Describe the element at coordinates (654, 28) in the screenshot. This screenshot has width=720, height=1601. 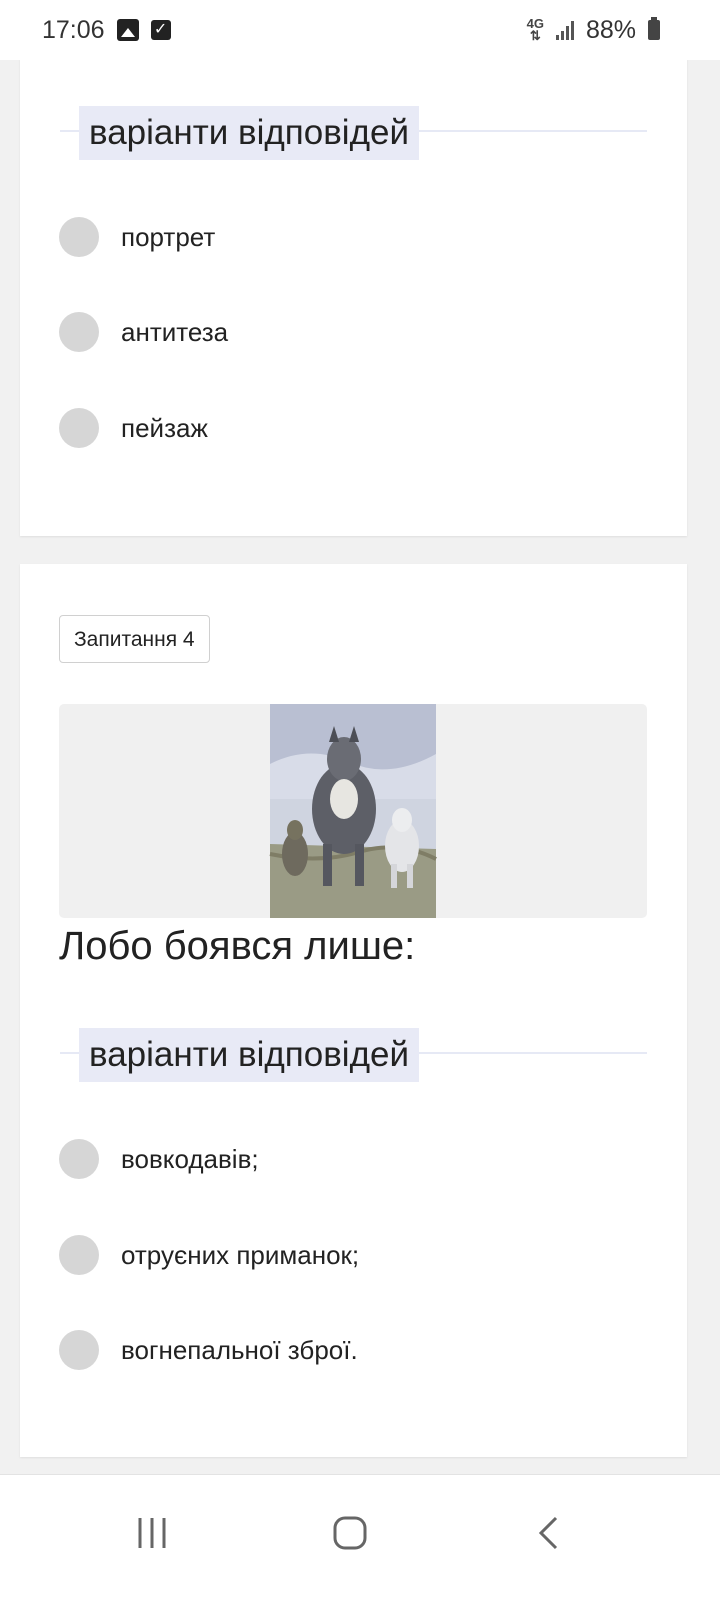
I see `battery-icon` at that location.